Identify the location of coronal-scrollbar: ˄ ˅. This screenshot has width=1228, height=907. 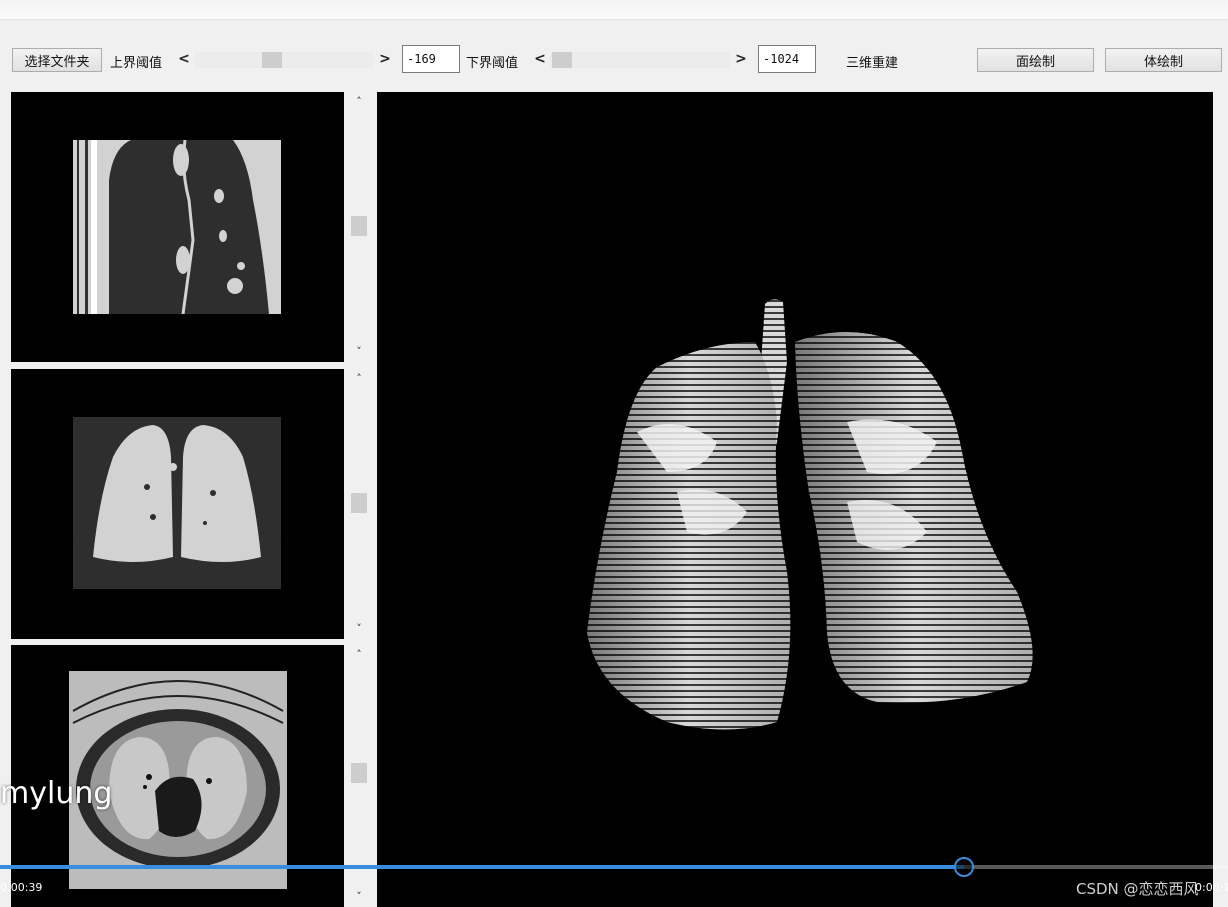
(359, 504).